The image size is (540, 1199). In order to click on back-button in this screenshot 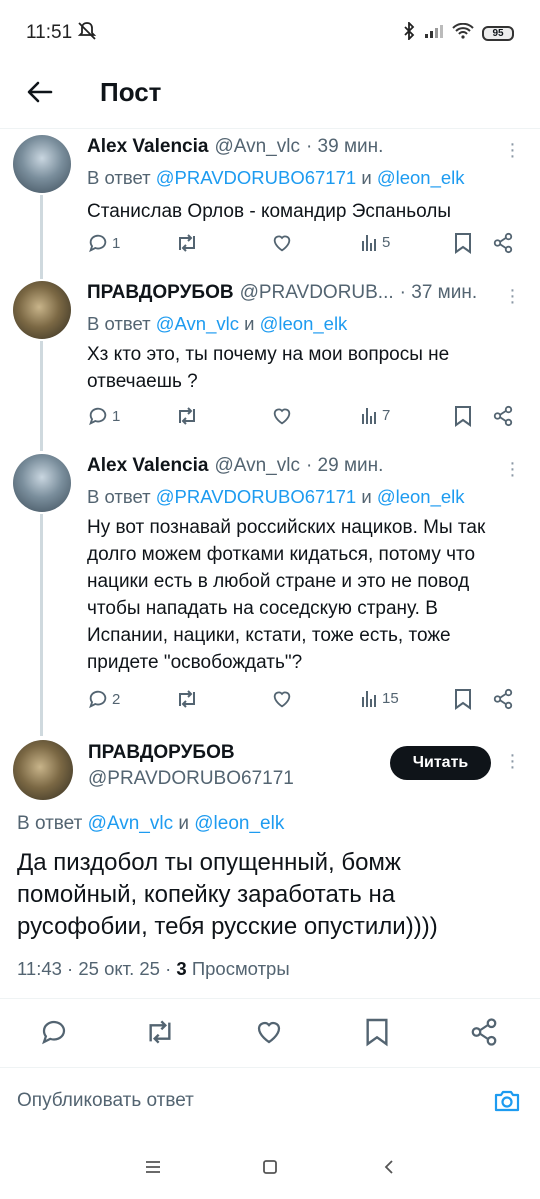, I will do `click(40, 92)`.